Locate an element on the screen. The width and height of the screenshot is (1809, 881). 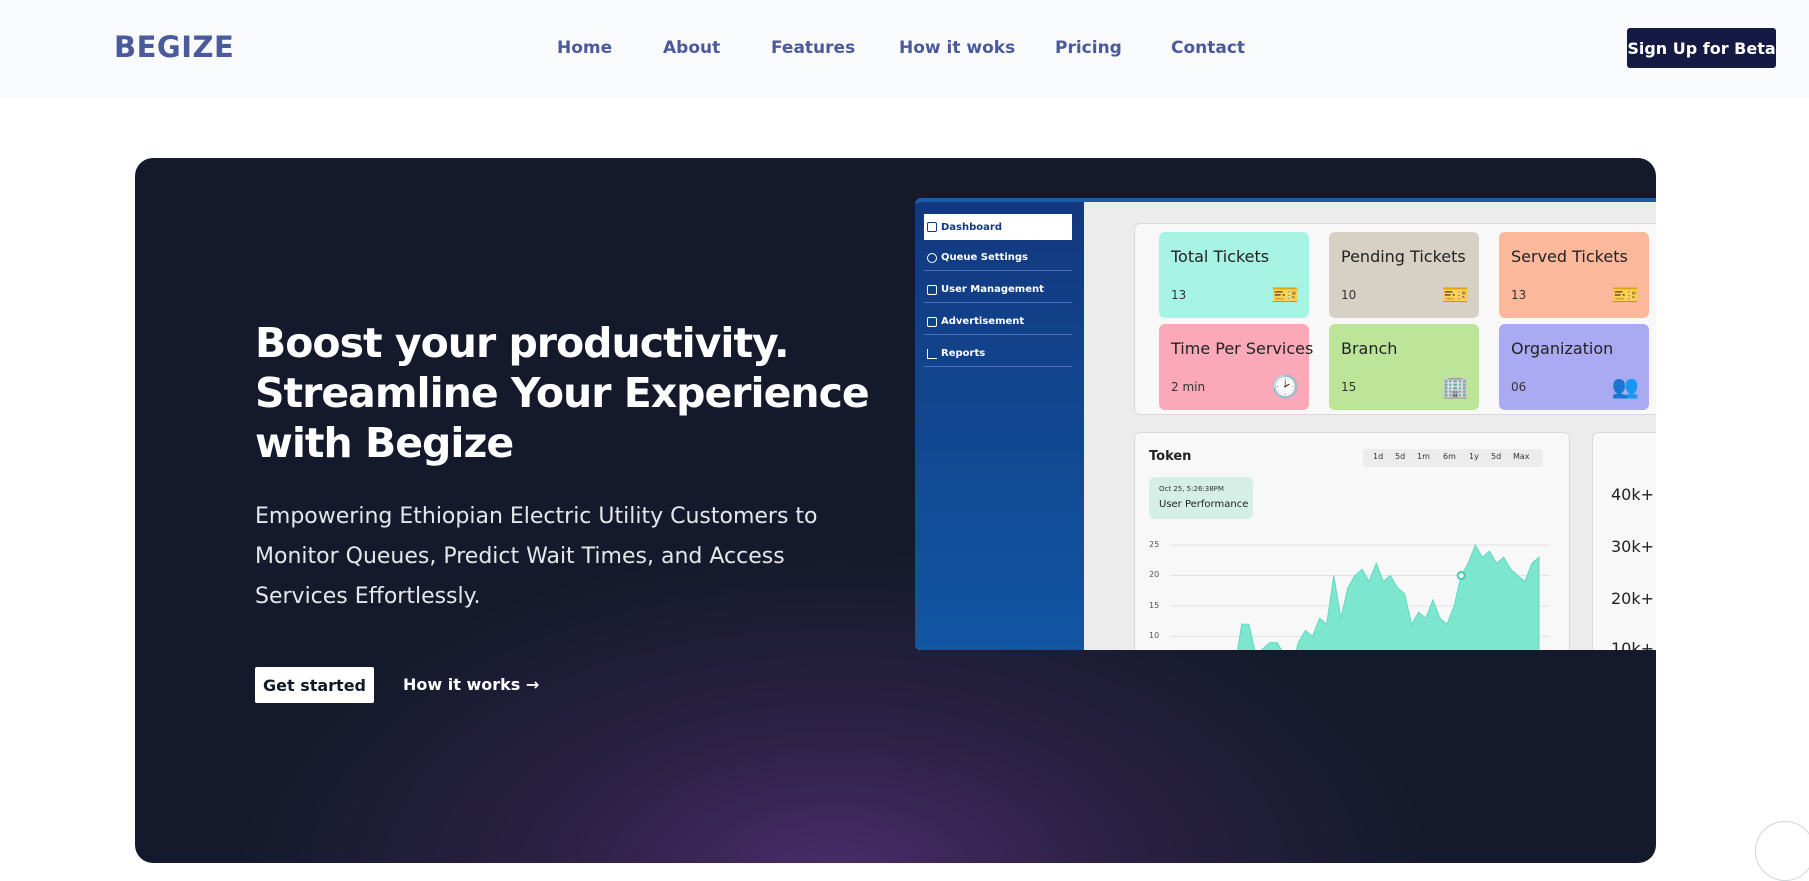
sidebar-item-label: Dashboard is located at coordinates (971, 227).